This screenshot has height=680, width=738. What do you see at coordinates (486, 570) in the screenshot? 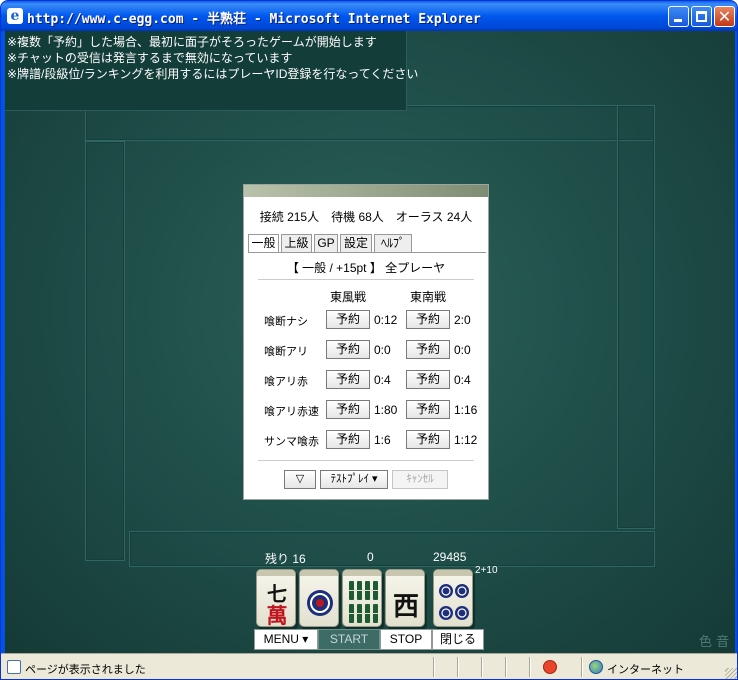
I see `bonus-count: 2+10` at bounding box center [486, 570].